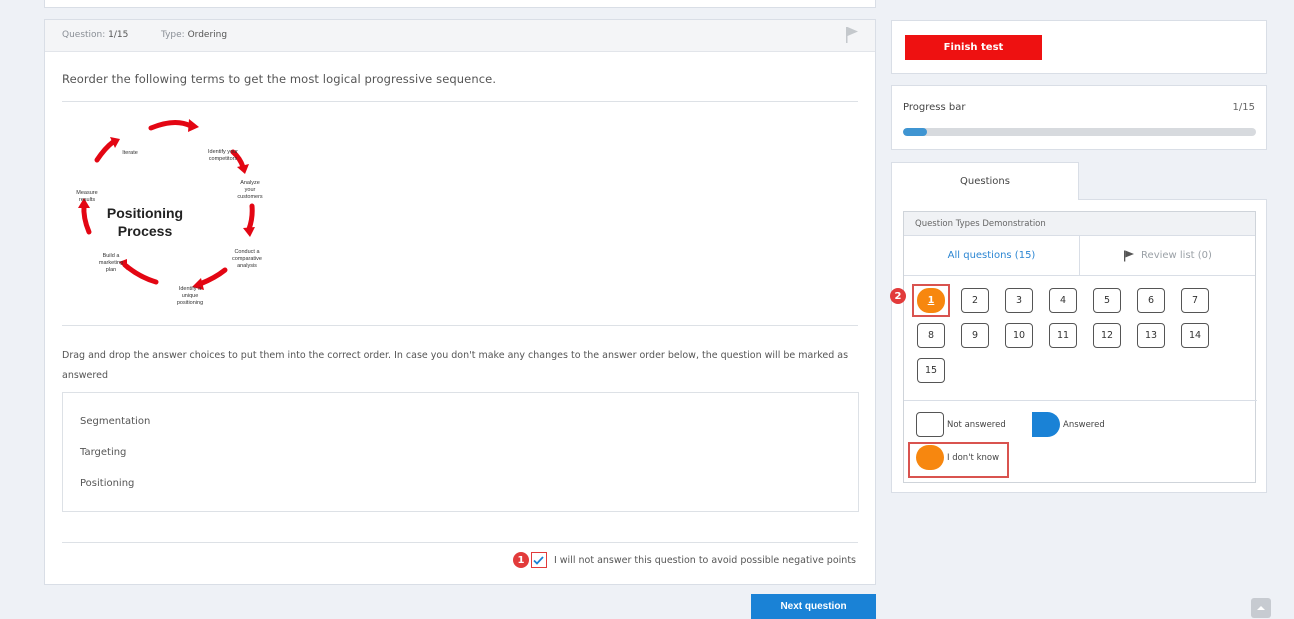 The width and height of the screenshot is (1294, 619). What do you see at coordinates (958, 460) in the screenshot?
I see `annotation-highlight-dont-know` at bounding box center [958, 460].